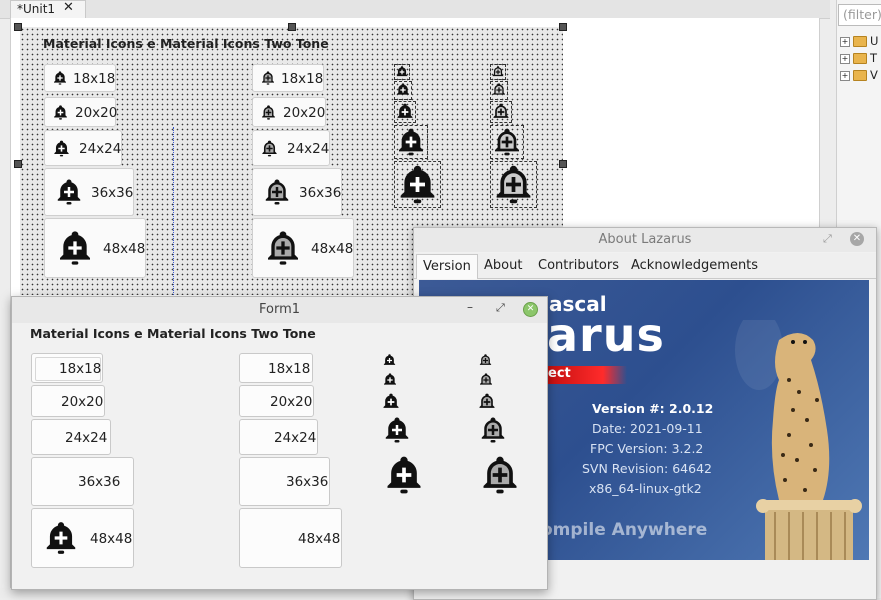 Image resolution: width=881 pixels, height=600 pixels. I want to click on design-button-24: 24x24, so click(83, 148).